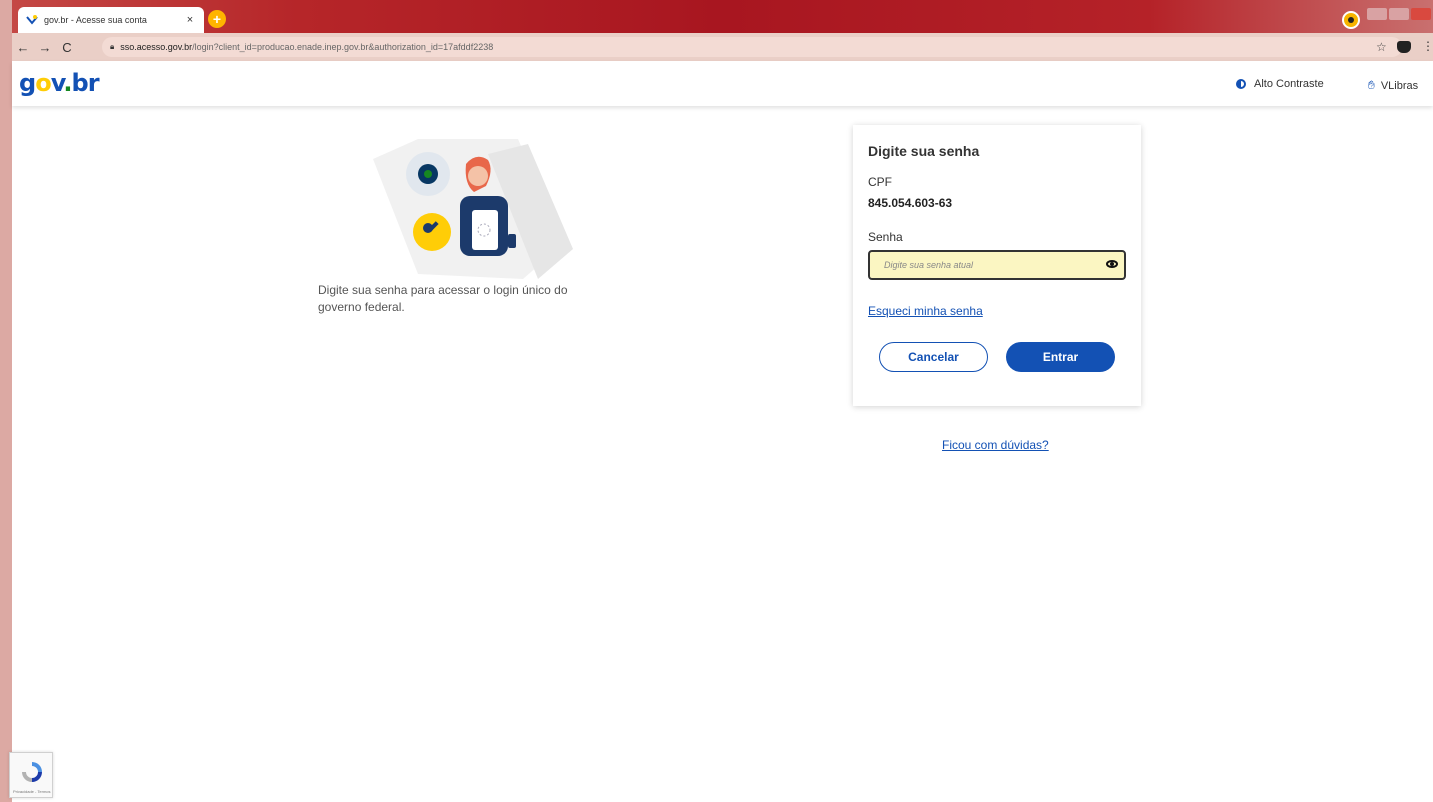  What do you see at coordinates (1421, 14) in the screenshot?
I see `window-close-icon` at bounding box center [1421, 14].